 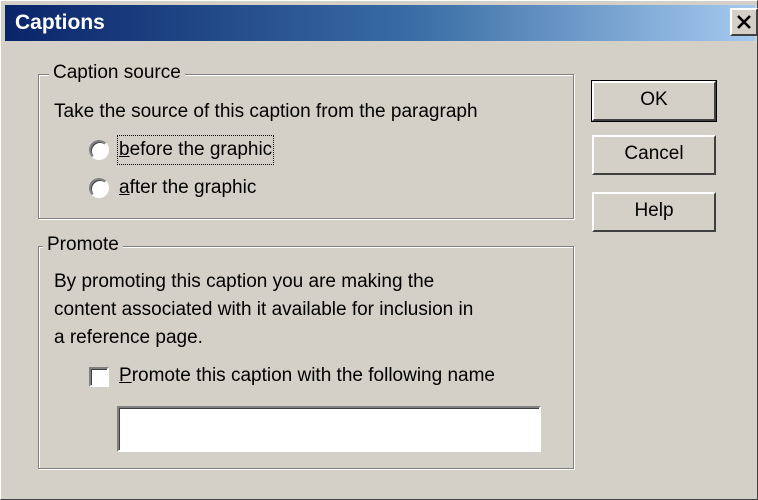 What do you see at coordinates (654, 101) in the screenshot?
I see `ok-button: OK` at bounding box center [654, 101].